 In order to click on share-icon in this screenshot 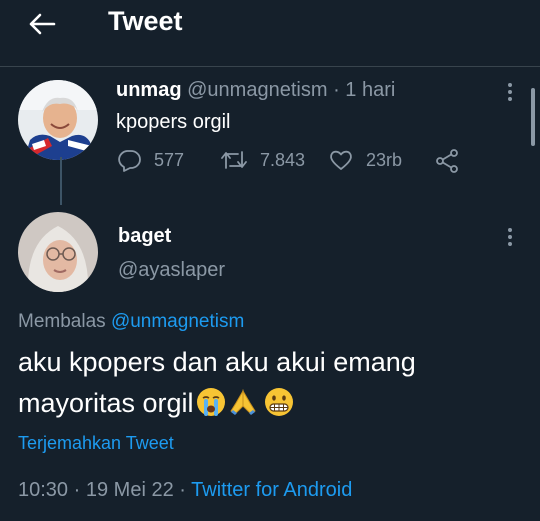, I will do `click(447, 161)`.